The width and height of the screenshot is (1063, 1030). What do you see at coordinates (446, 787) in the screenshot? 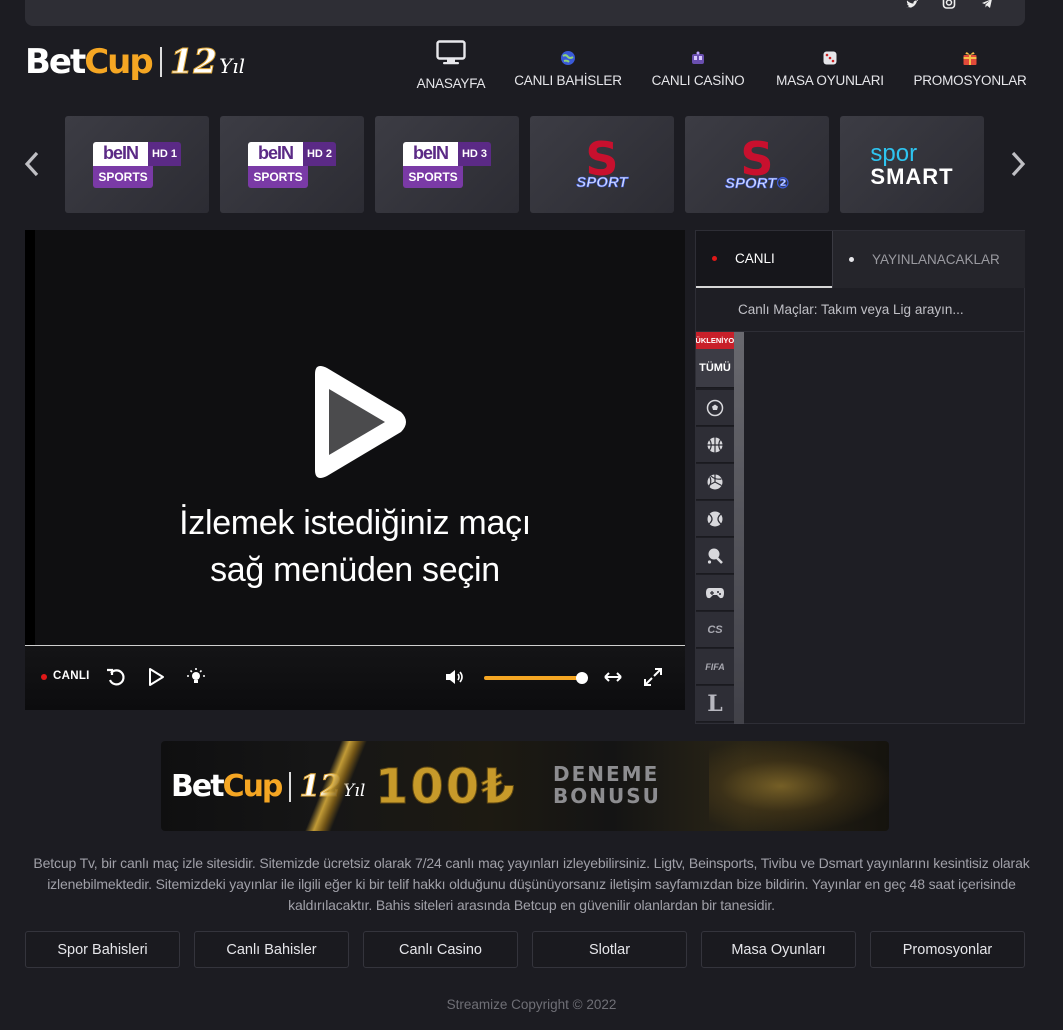
I see `banner-amount: 100₺` at bounding box center [446, 787].